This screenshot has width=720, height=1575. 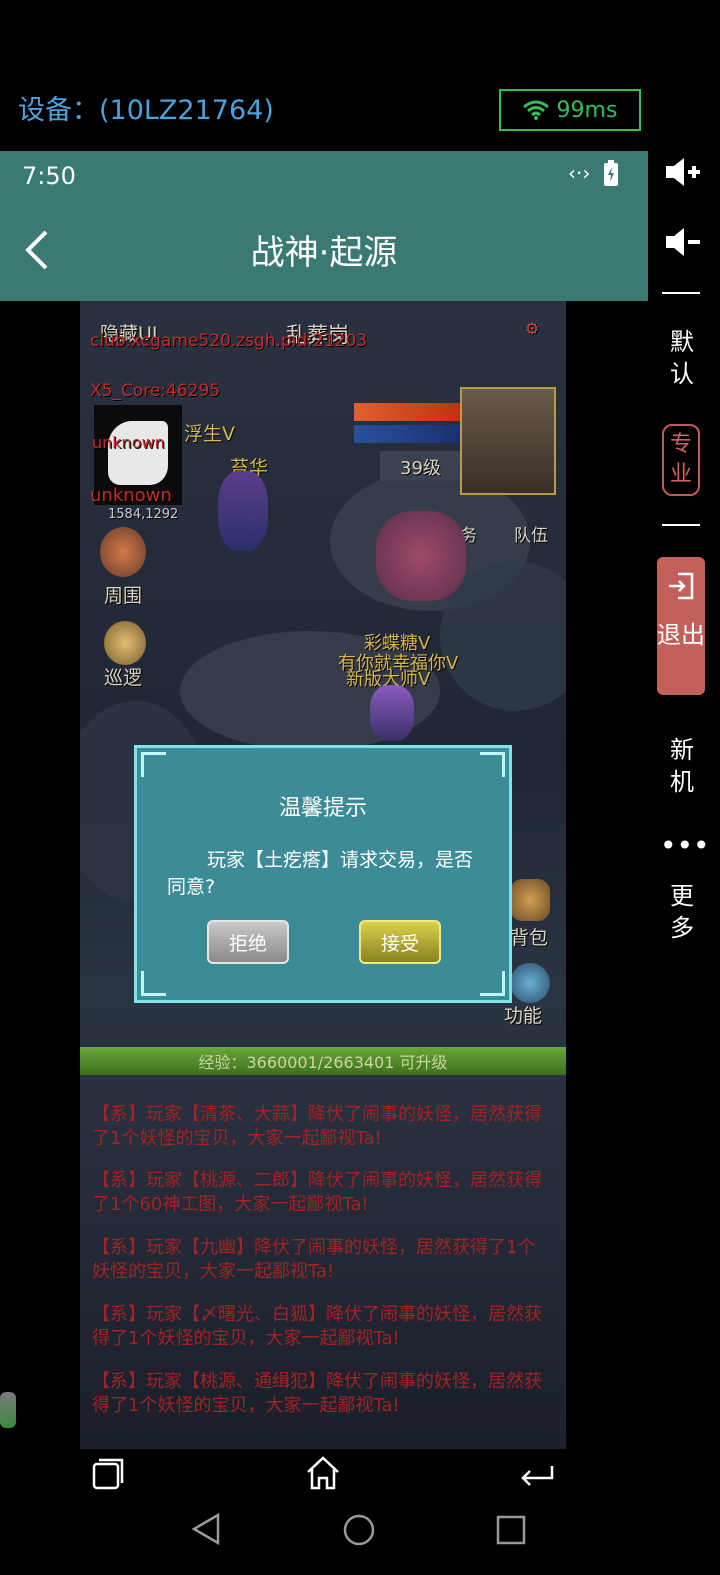 I want to click on exit-icon, so click(x=681, y=586).